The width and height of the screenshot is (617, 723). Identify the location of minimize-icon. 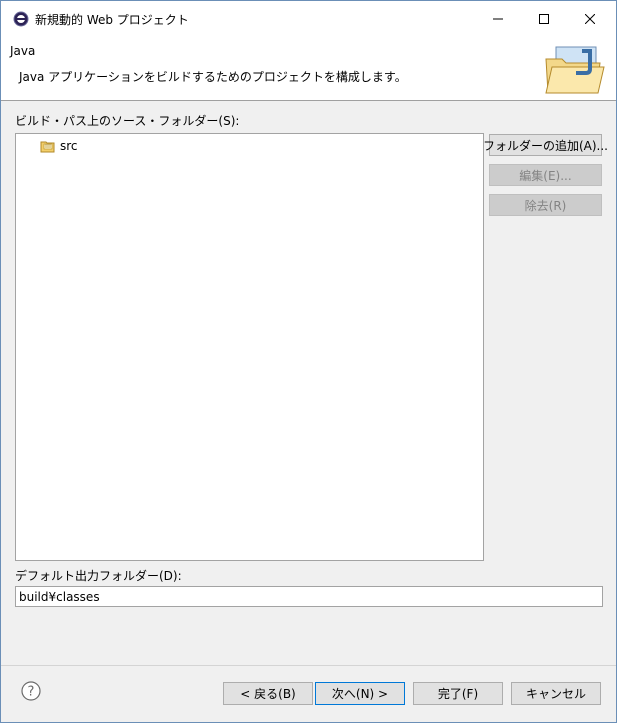
(498, 18).